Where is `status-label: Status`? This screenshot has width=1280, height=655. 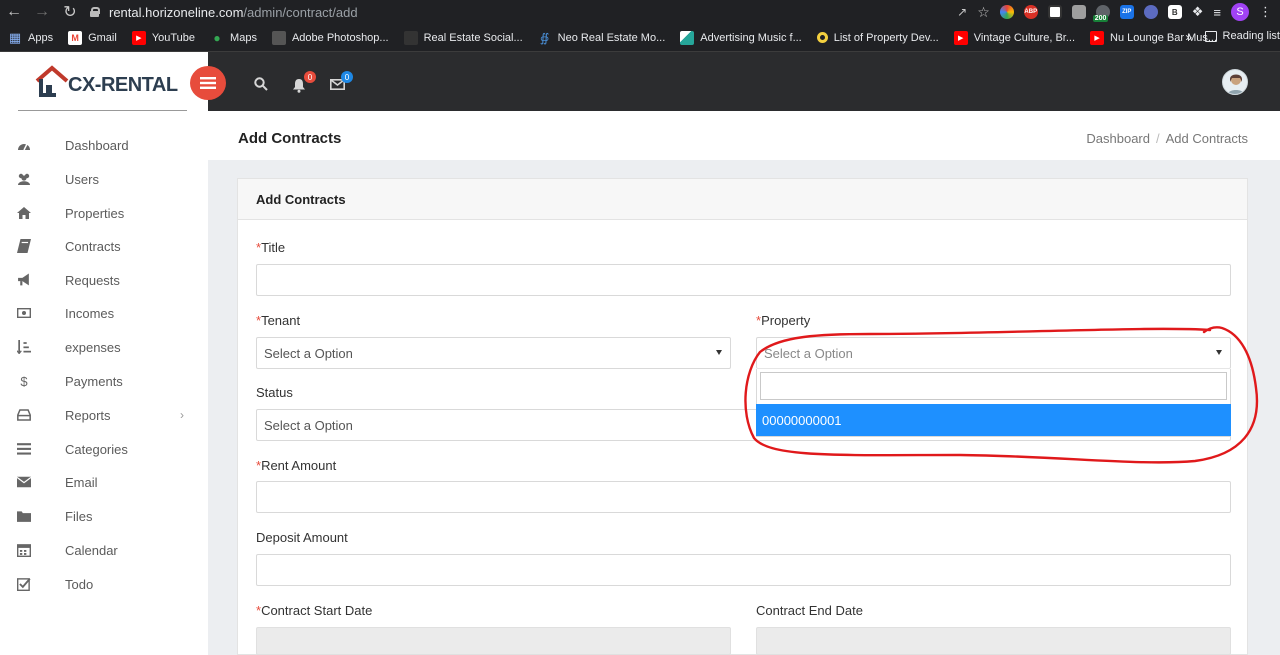
status-label: Status is located at coordinates (274, 392).